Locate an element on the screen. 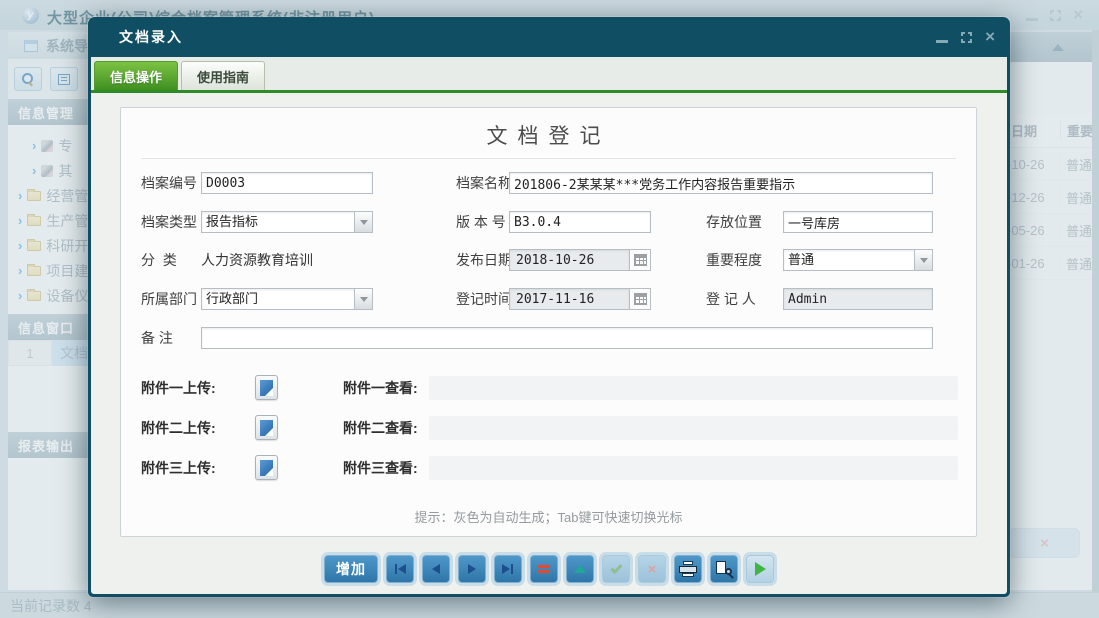 The image size is (1099, 618). confirm-button is located at coordinates (616, 569).